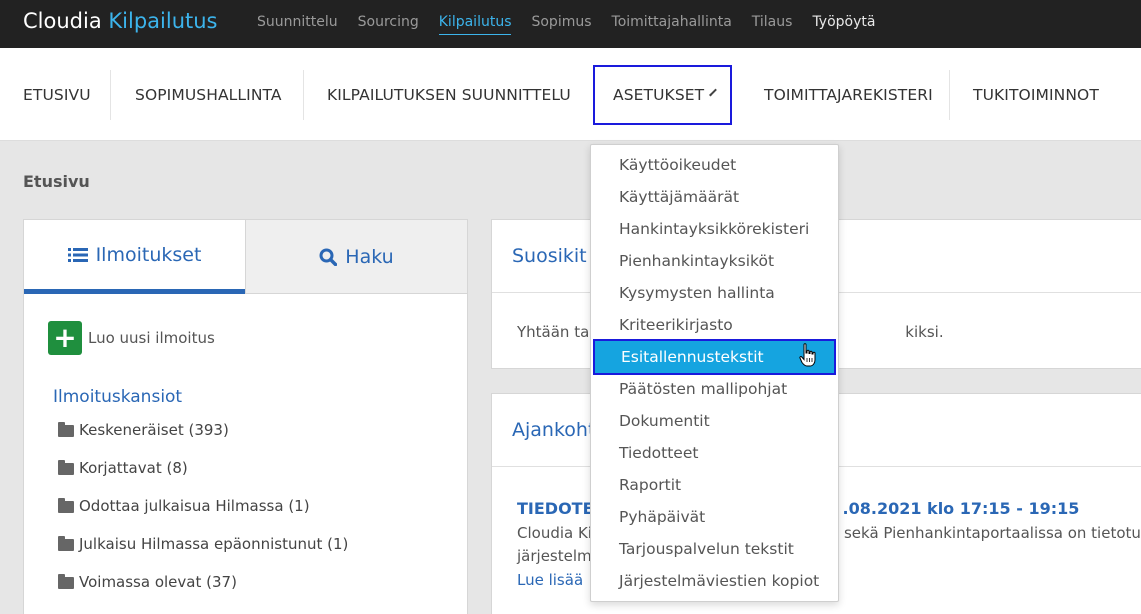 The image size is (1141, 614). What do you see at coordinates (194, 506) in the screenshot?
I see `folder-label: Odottaa julkaisua Hilmassa (1)` at bounding box center [194, 506].